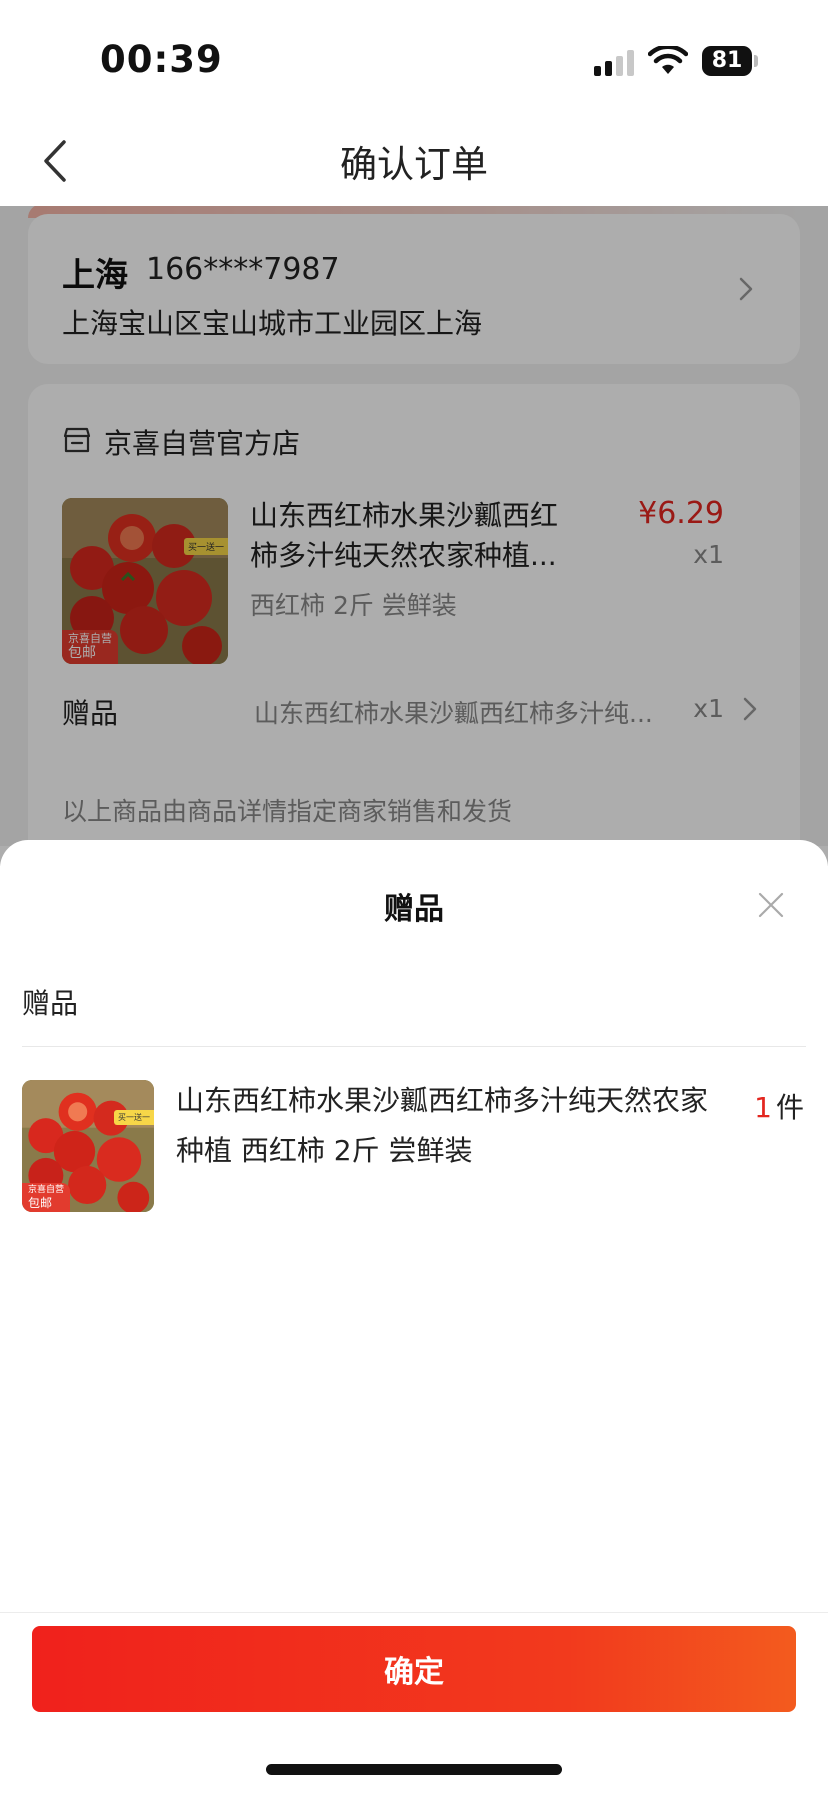  I want to click on page-title: 确认订单, so click(414, 164).